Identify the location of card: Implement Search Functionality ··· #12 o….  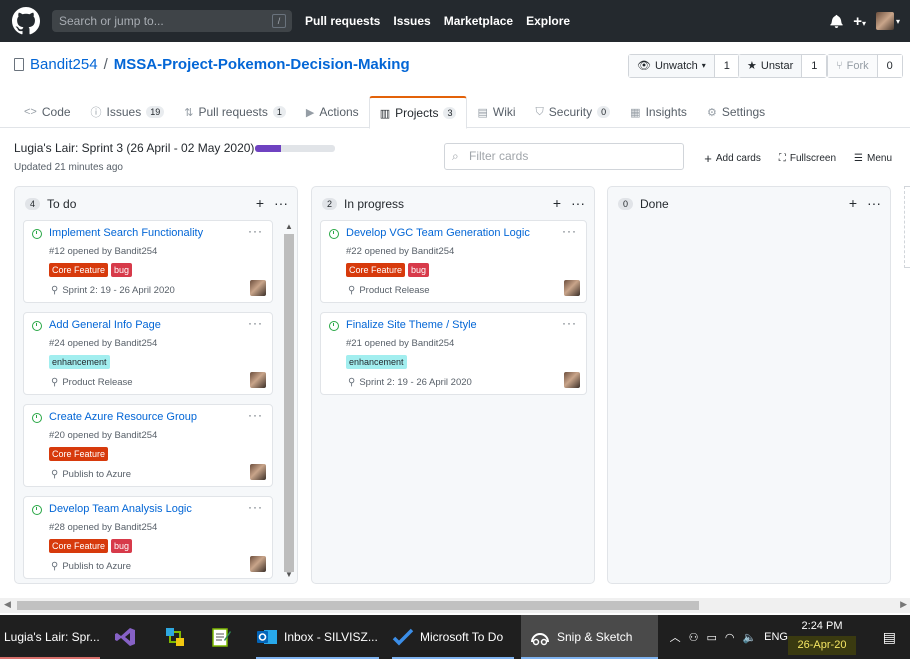
(148, 261).